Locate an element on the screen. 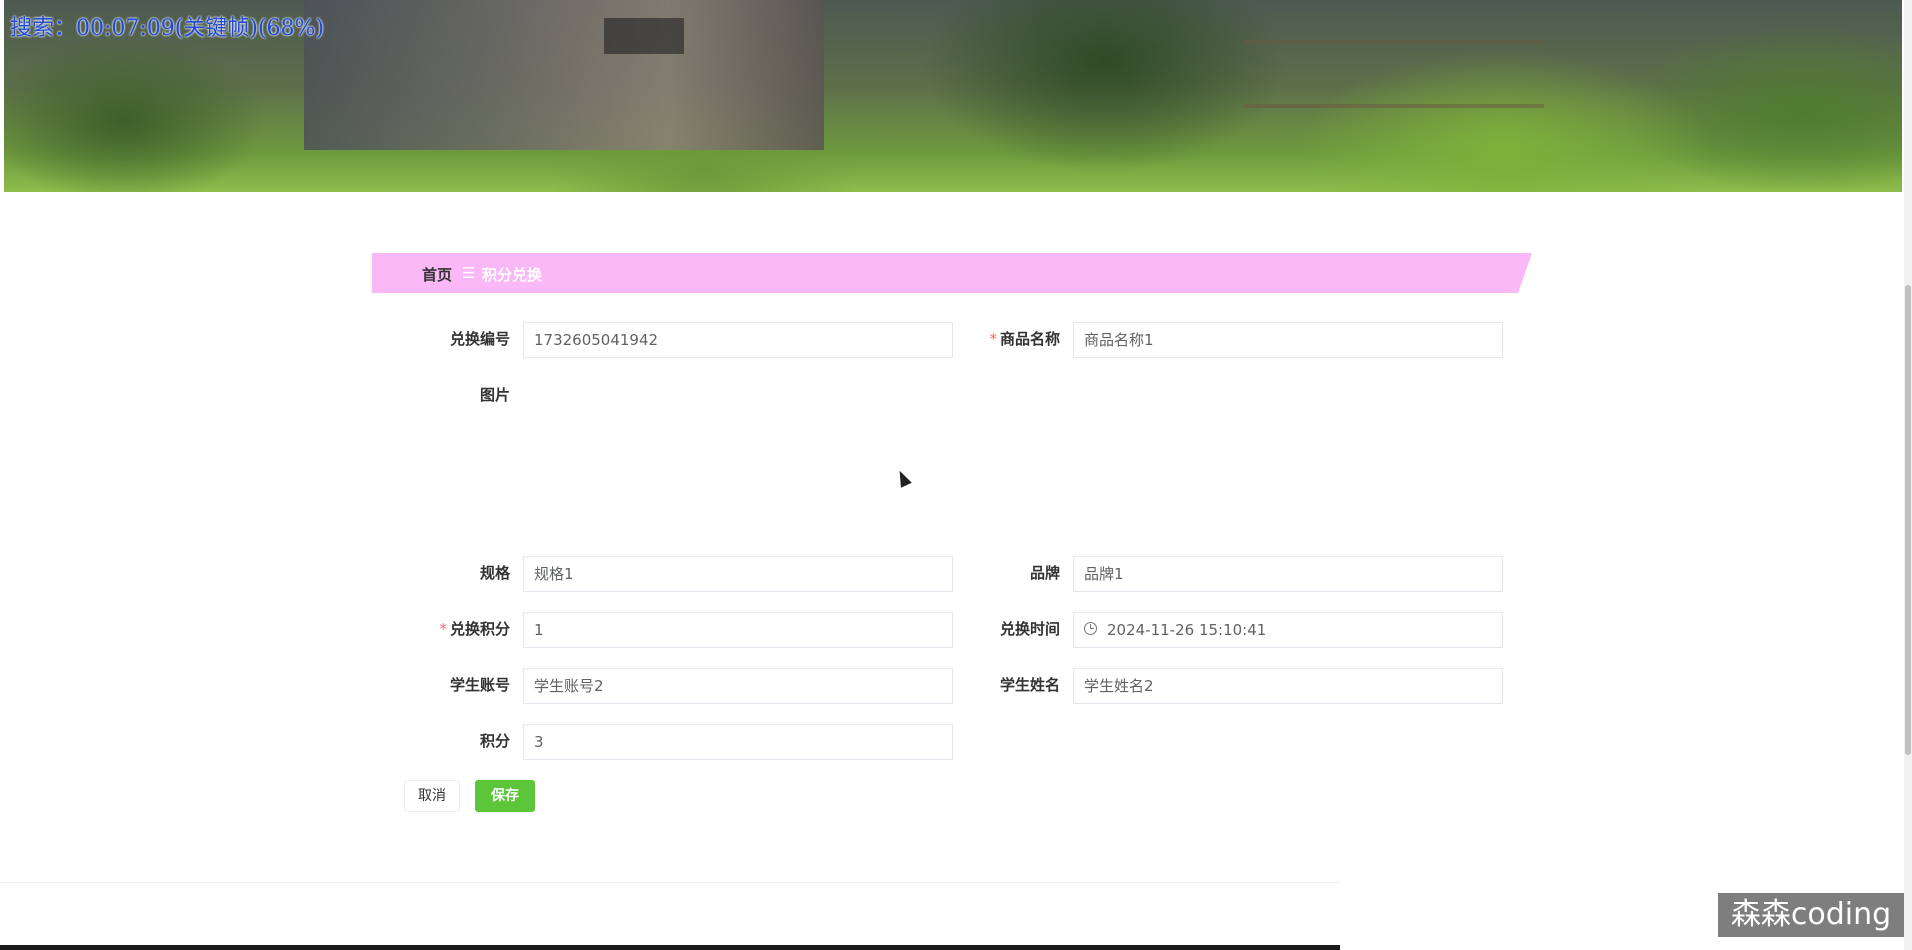 Image resolution: width=1912 pixels, height=950 pixels. points-used-label: * 兑换积分 is located at coordinates (474, 629).